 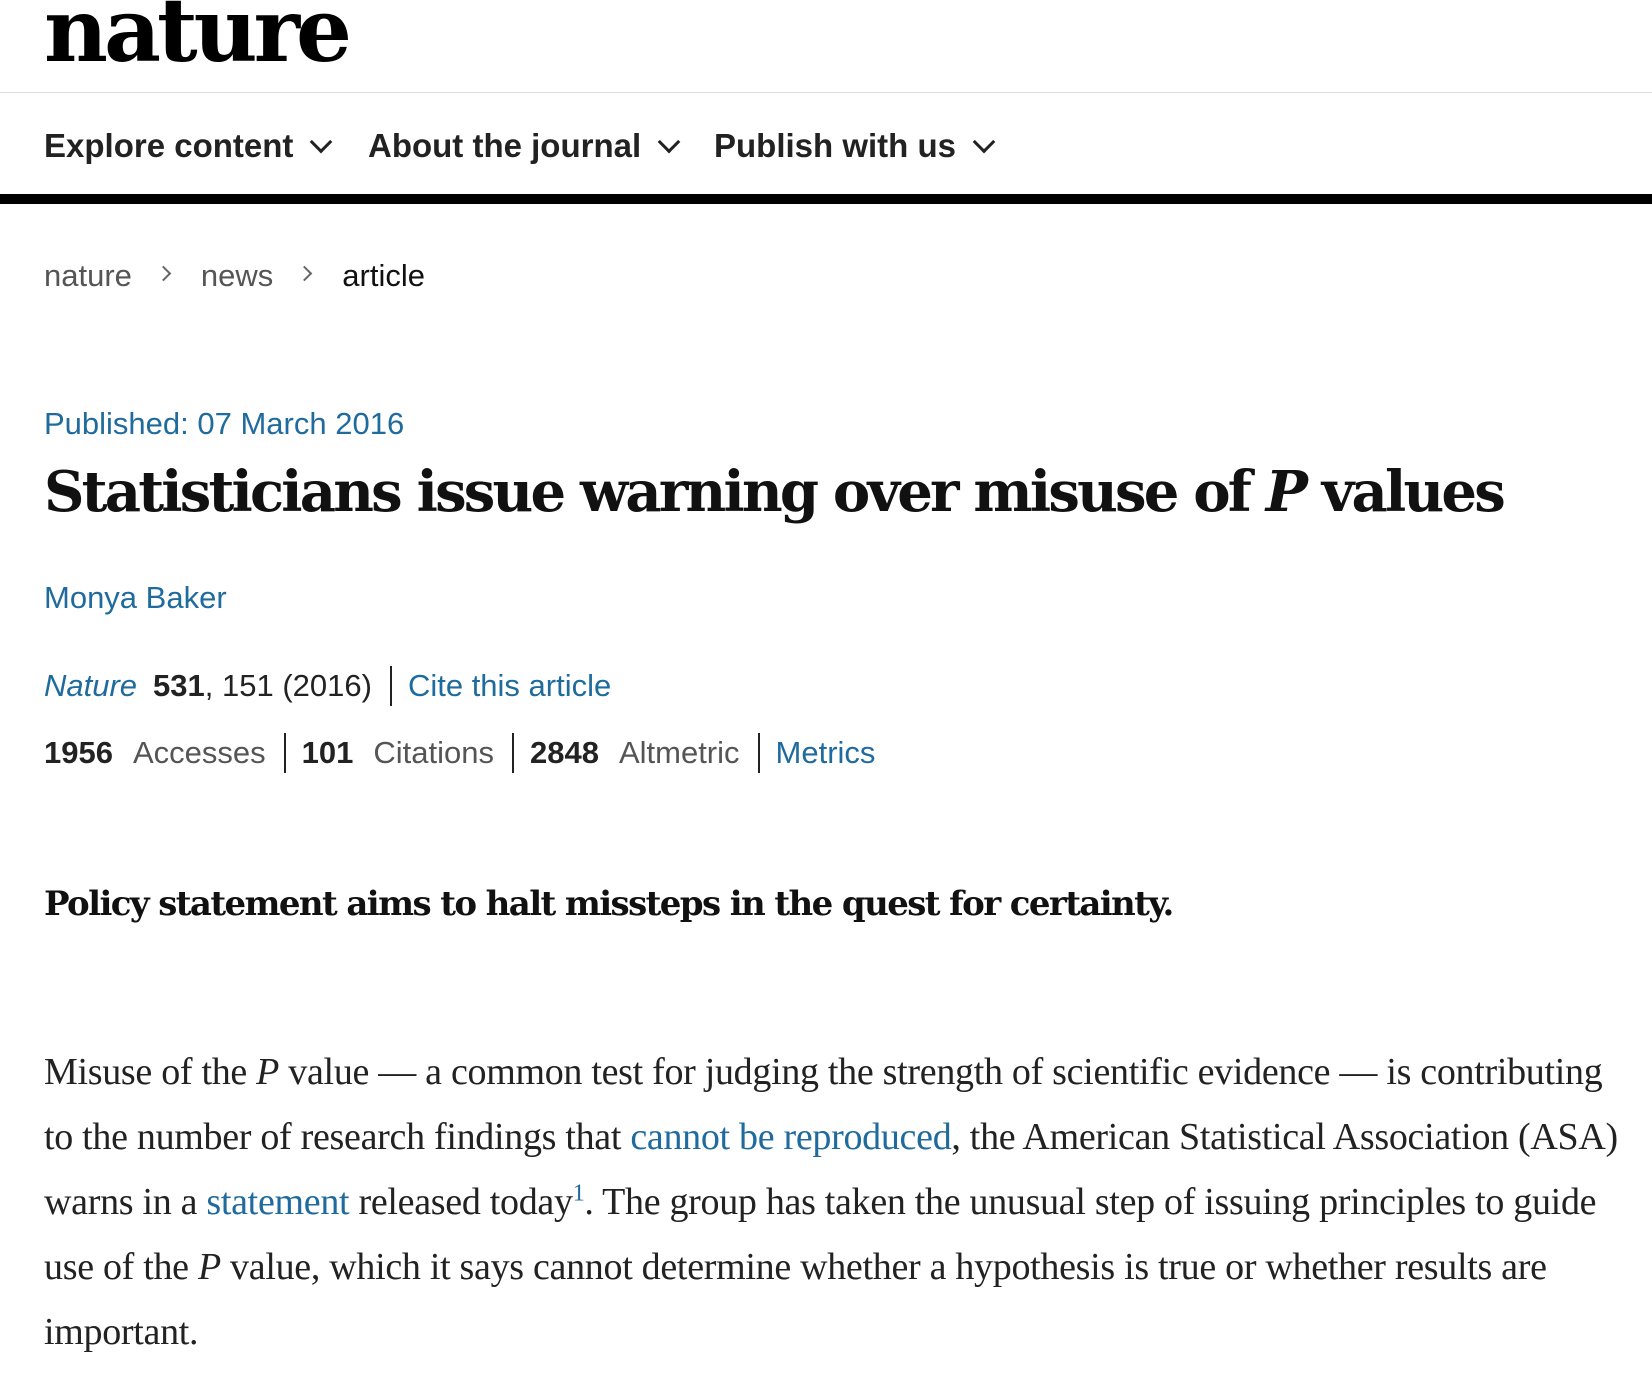 I want to click on breadcrumb-item-nature: nature, so click(x=88, y=276).